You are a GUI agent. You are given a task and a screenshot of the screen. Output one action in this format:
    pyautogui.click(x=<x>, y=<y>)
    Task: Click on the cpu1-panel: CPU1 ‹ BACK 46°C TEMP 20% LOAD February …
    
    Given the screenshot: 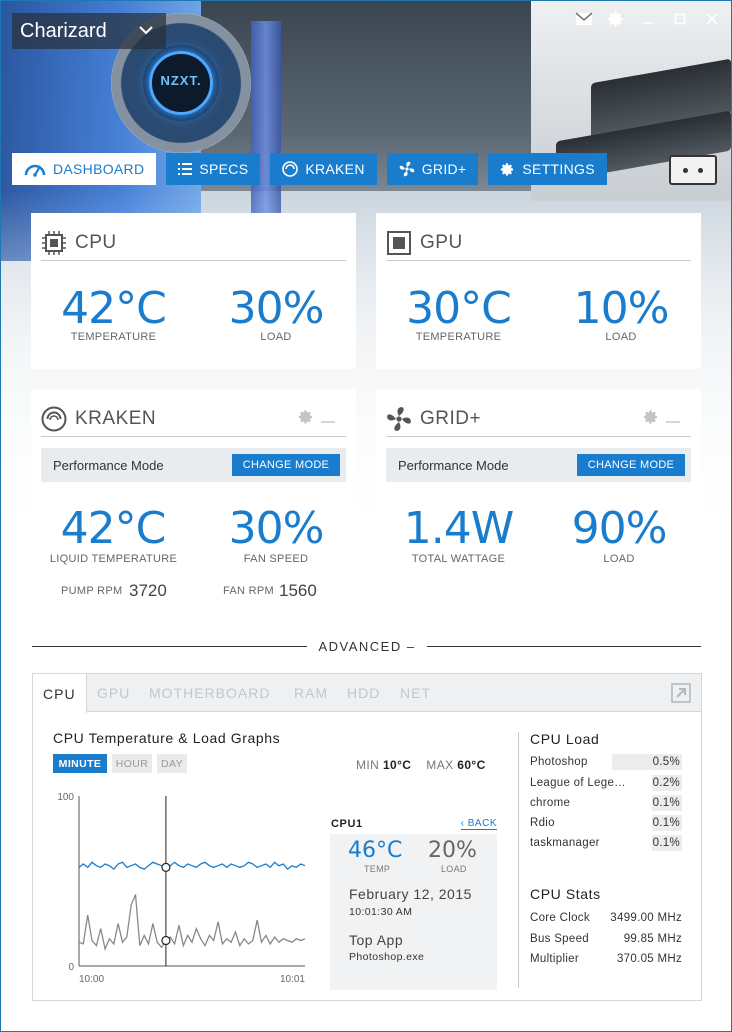 What is the action you would take?
    pyautogui.click(x=413, y=899)
    